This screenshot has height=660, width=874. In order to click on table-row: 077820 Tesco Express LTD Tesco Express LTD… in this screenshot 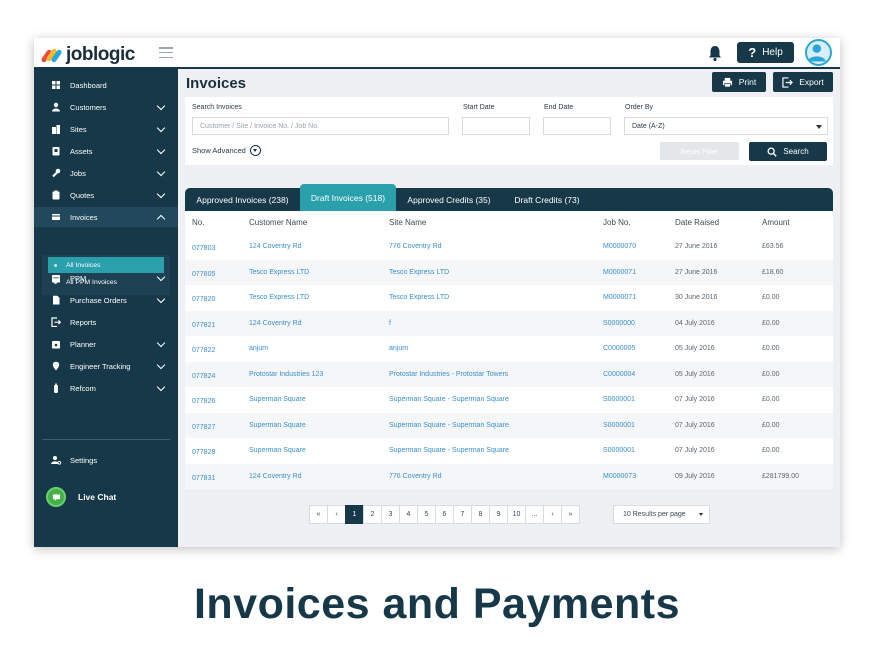, I will do `click(509, 298)`.